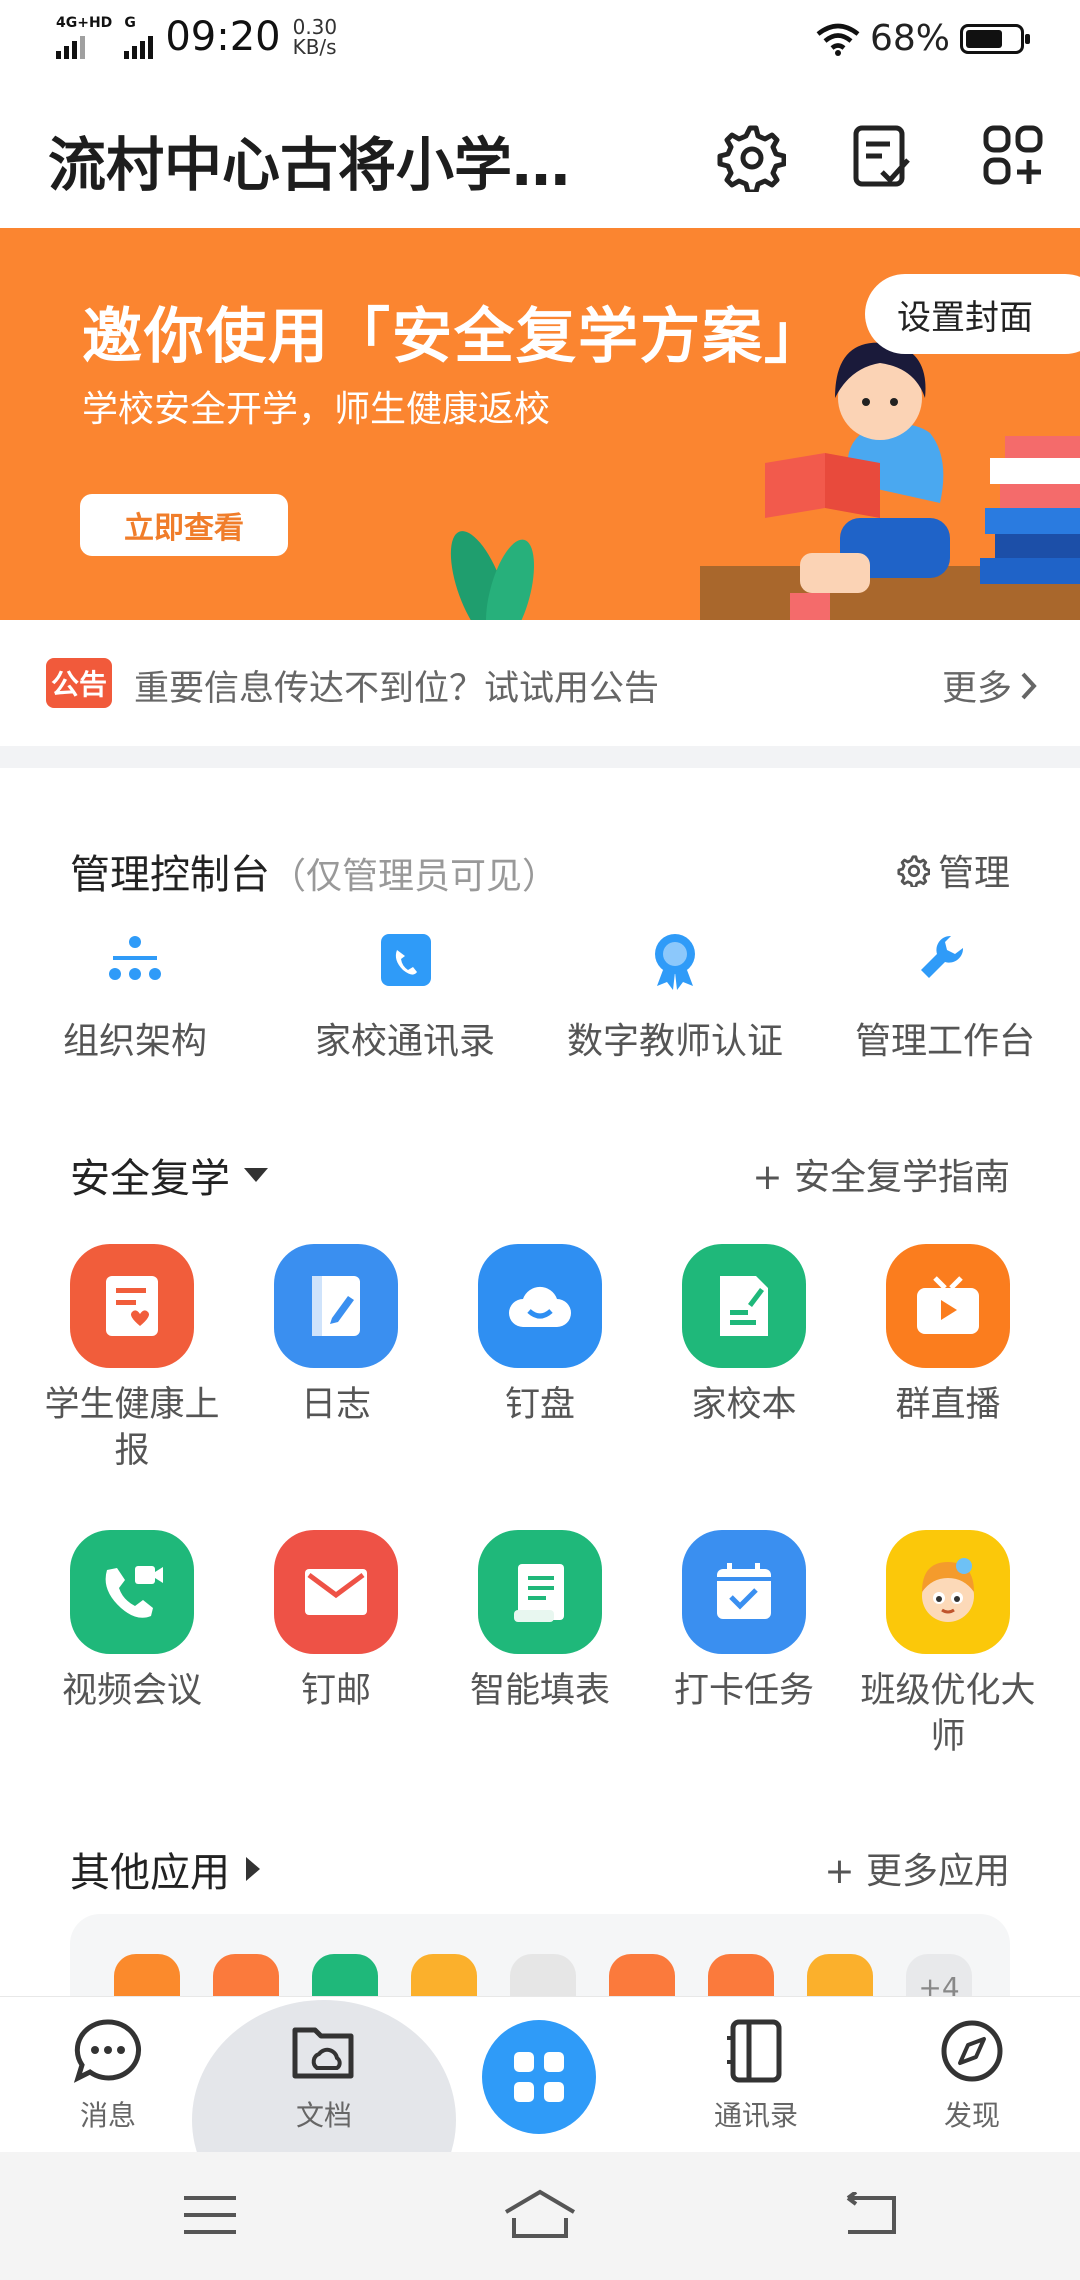  Describe the element at coordinates (972, 314) in the screenshot. I see `set-cover-button: 设置封面` at that location.